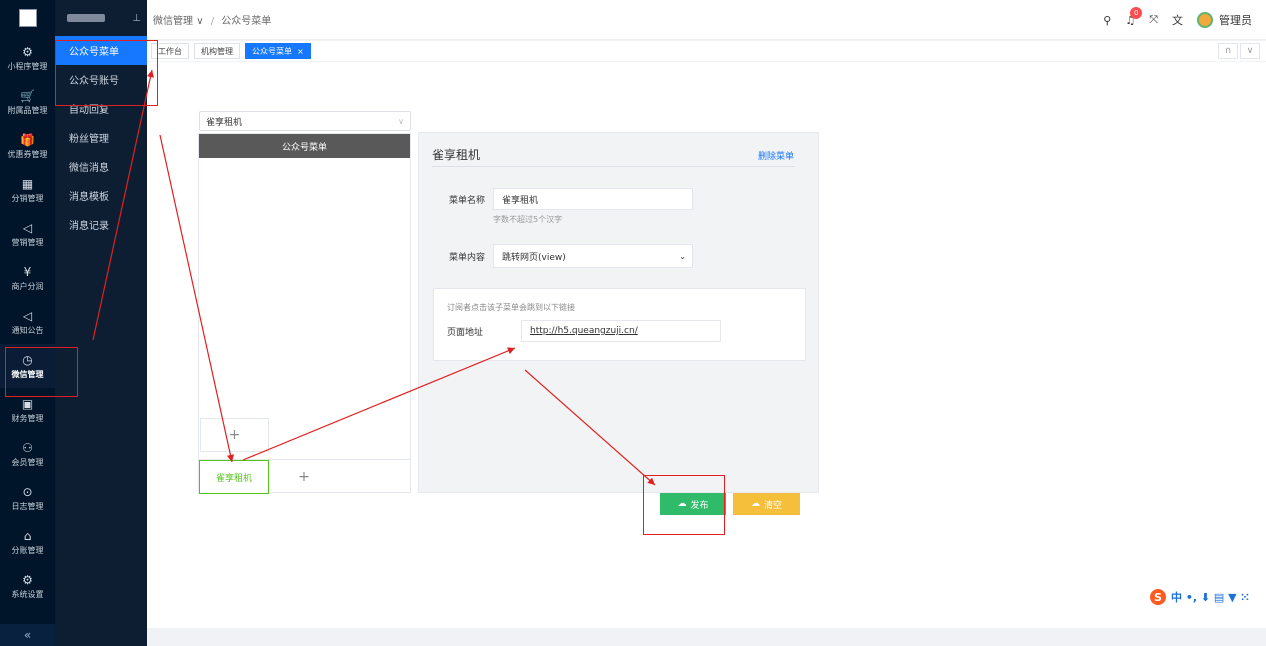  Describe the element at coordinates (300, 51) in the screenshot. I see `close-icon: ×` at that location.